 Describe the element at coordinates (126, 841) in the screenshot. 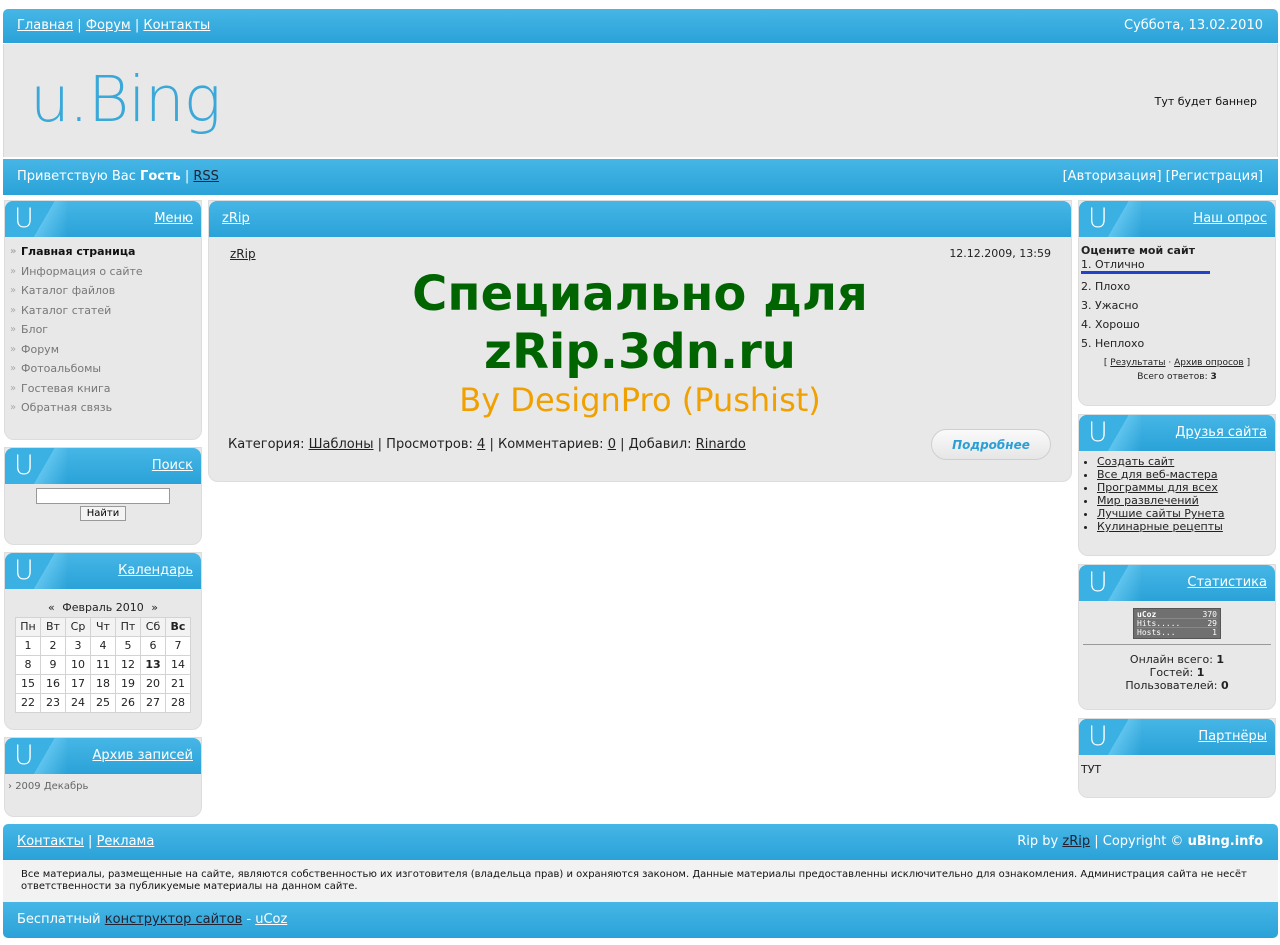

I see `footer-ads-link: Реклама` at that location.